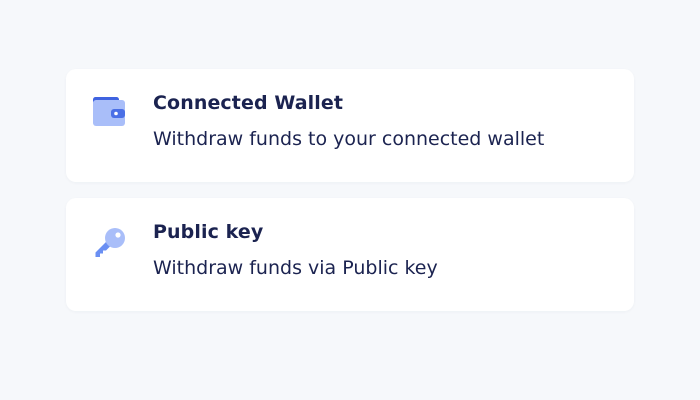 This screenshot has height=400, width=700. What do you see at coordinates (208, 232) in the screenshot?
I see `option-title: Public key` at bounding box center [208, 232].